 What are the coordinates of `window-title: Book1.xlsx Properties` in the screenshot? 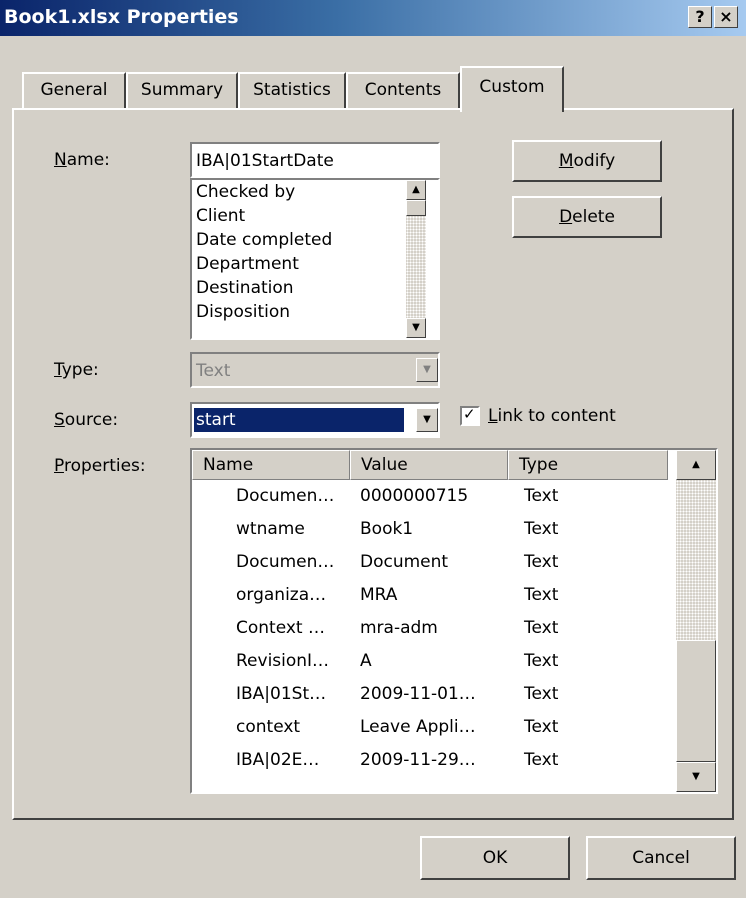 It's located at (121, 17).